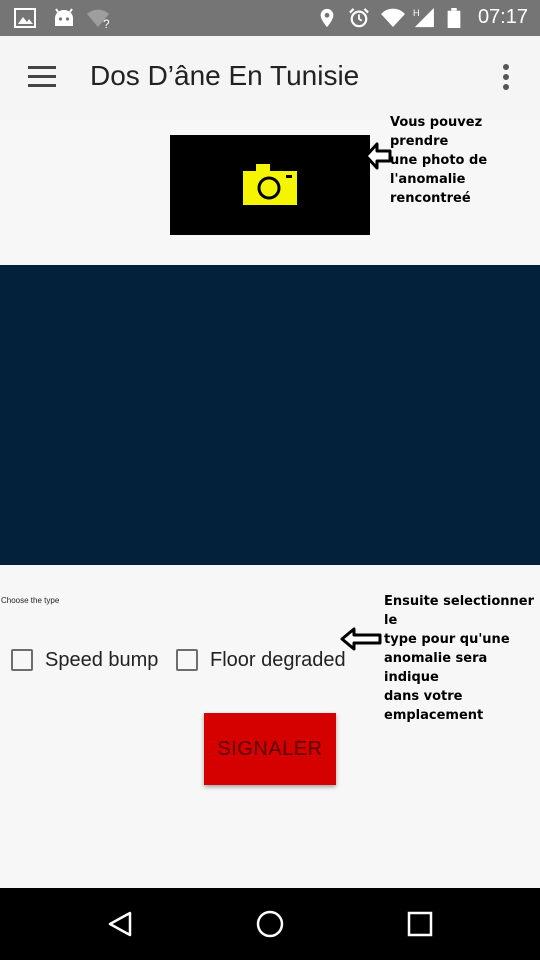 The width and height of the screenshot is (540, 960). What do you see at coordinates (420, 924) in the screenshot?
I see `recents-icon` at bounding box center [420, 924].